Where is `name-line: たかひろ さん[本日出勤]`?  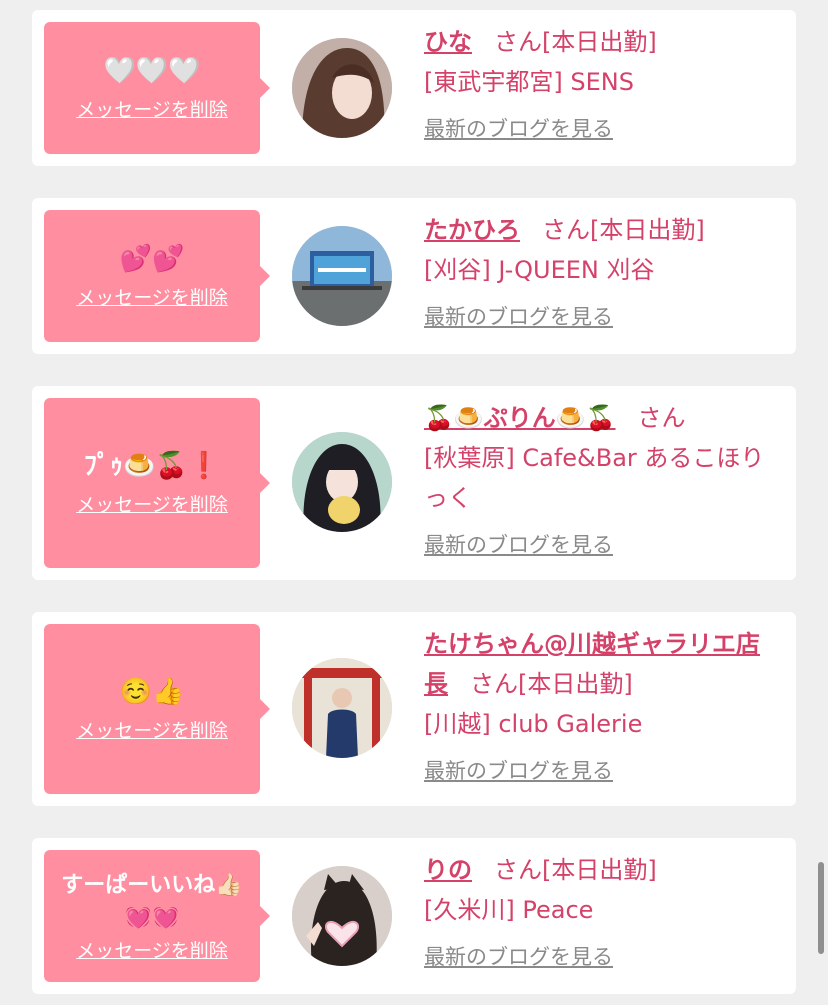
name-line: たかひろ さん[本日出勤] is located at coordinates (599, 230).